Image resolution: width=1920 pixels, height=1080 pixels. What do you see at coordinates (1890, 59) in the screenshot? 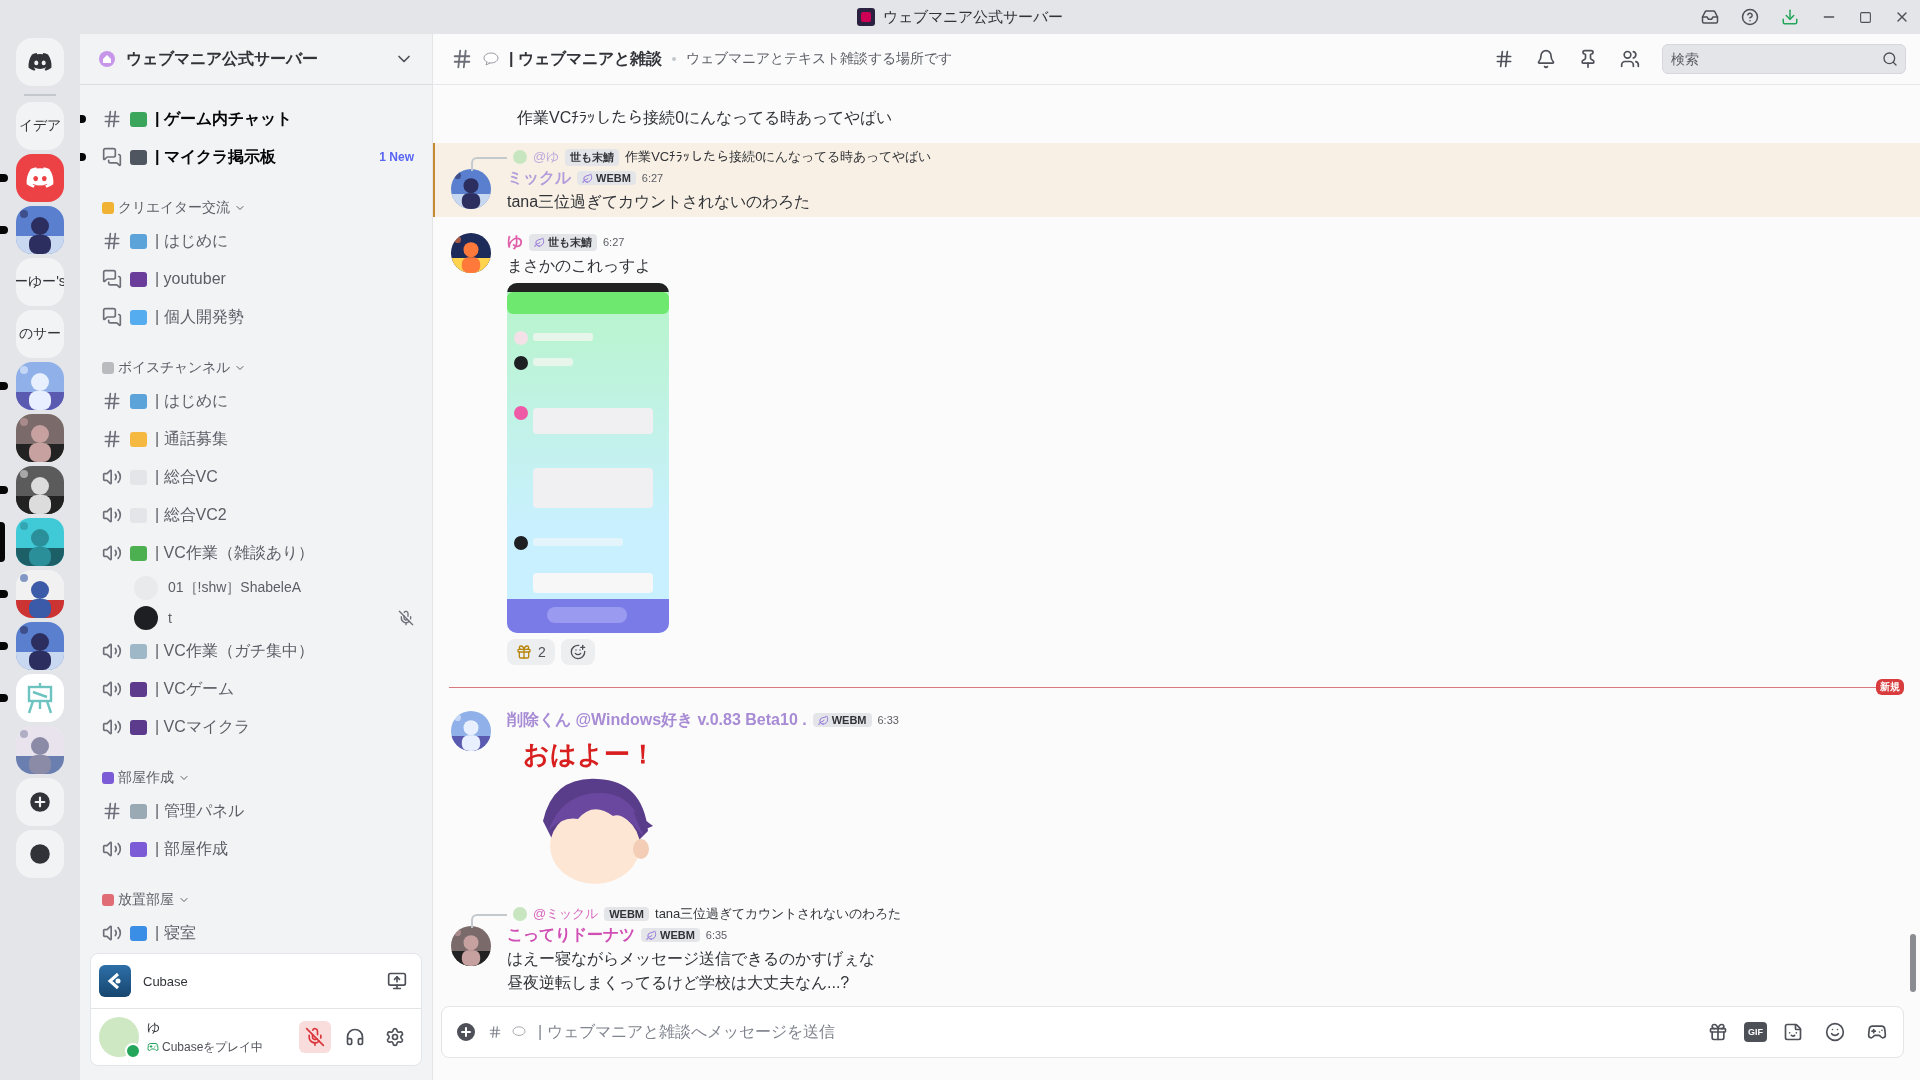
I see `search-icon` at bounding box center [1890, 59].